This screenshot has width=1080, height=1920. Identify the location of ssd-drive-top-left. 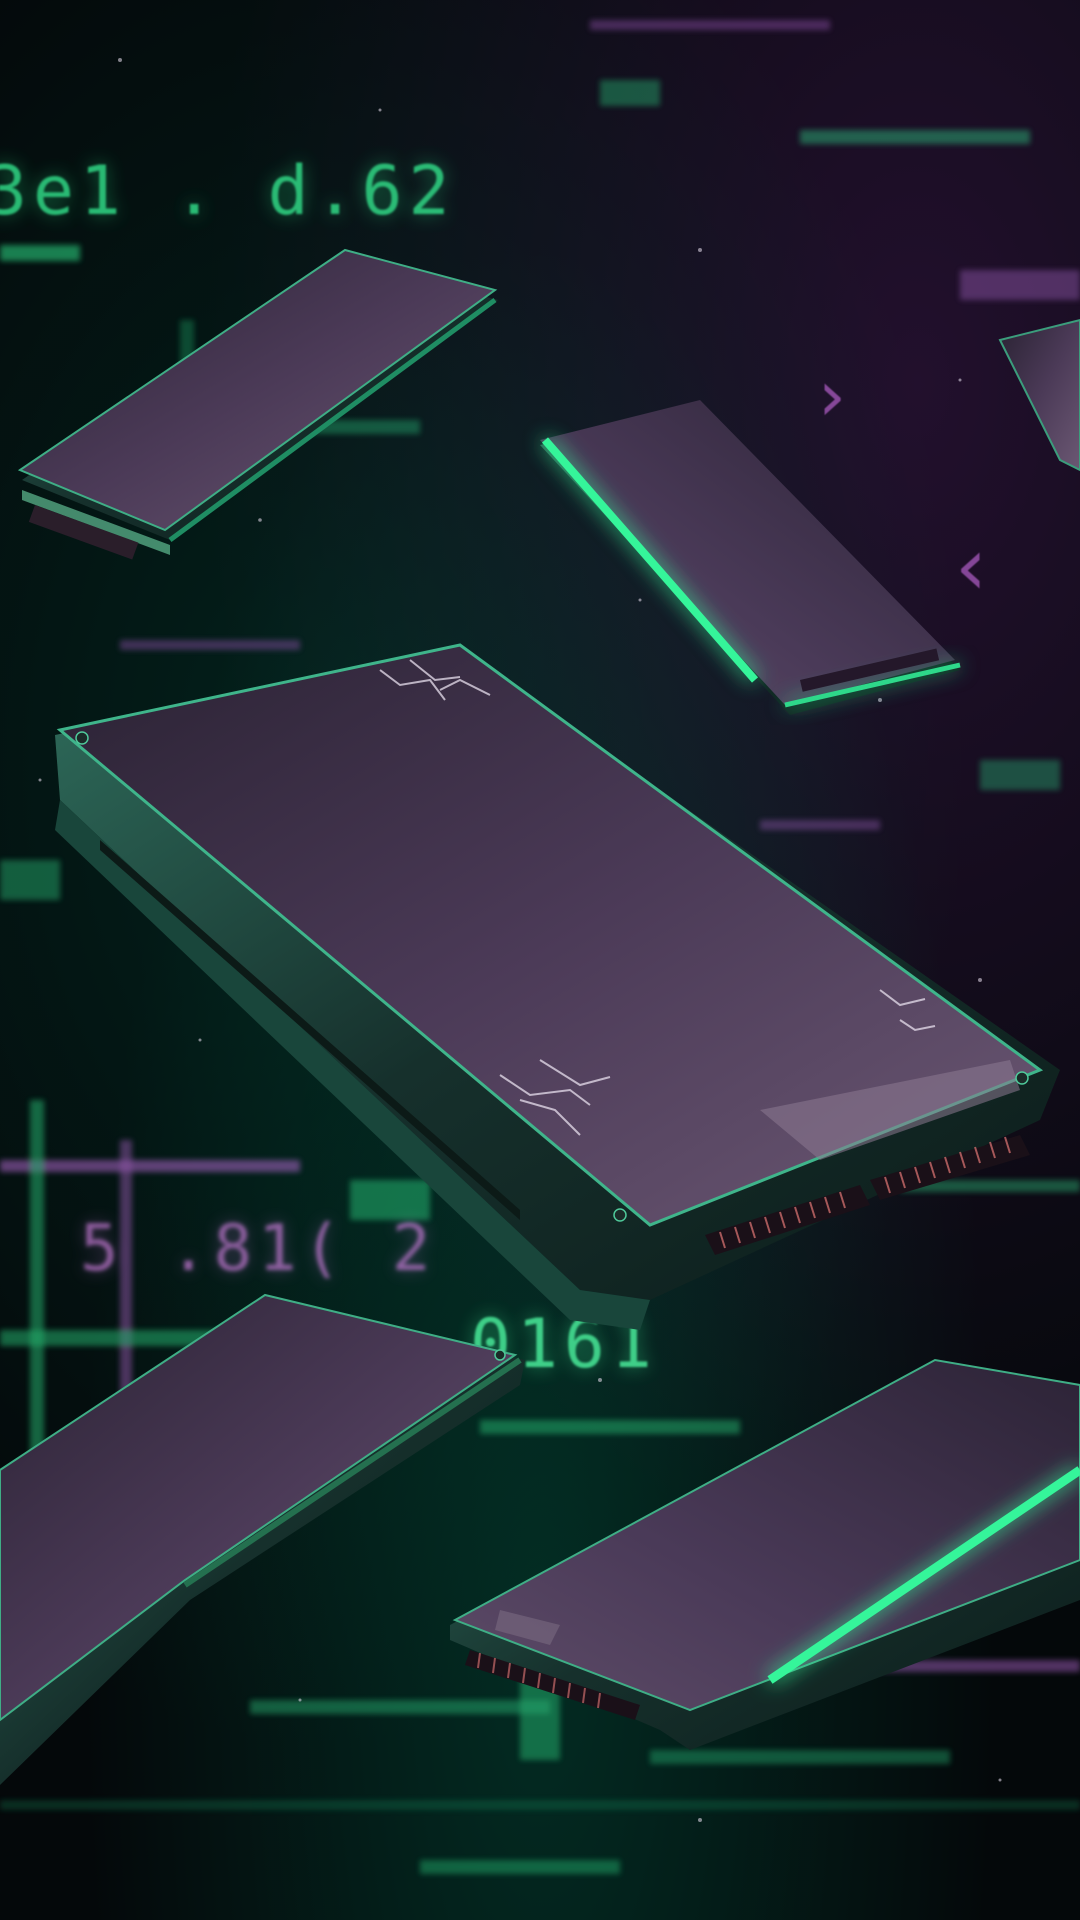
(257, 404).